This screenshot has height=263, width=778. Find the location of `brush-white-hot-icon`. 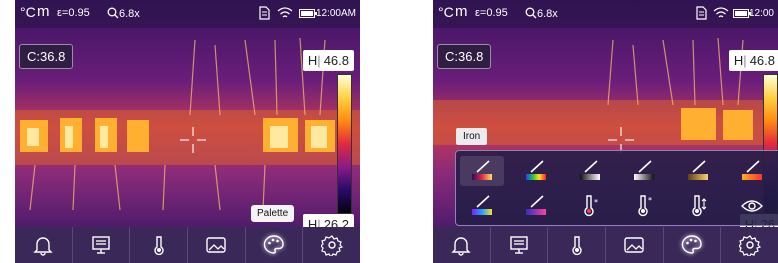

brush-white-hot-icon is located at coordinates (590, 170).